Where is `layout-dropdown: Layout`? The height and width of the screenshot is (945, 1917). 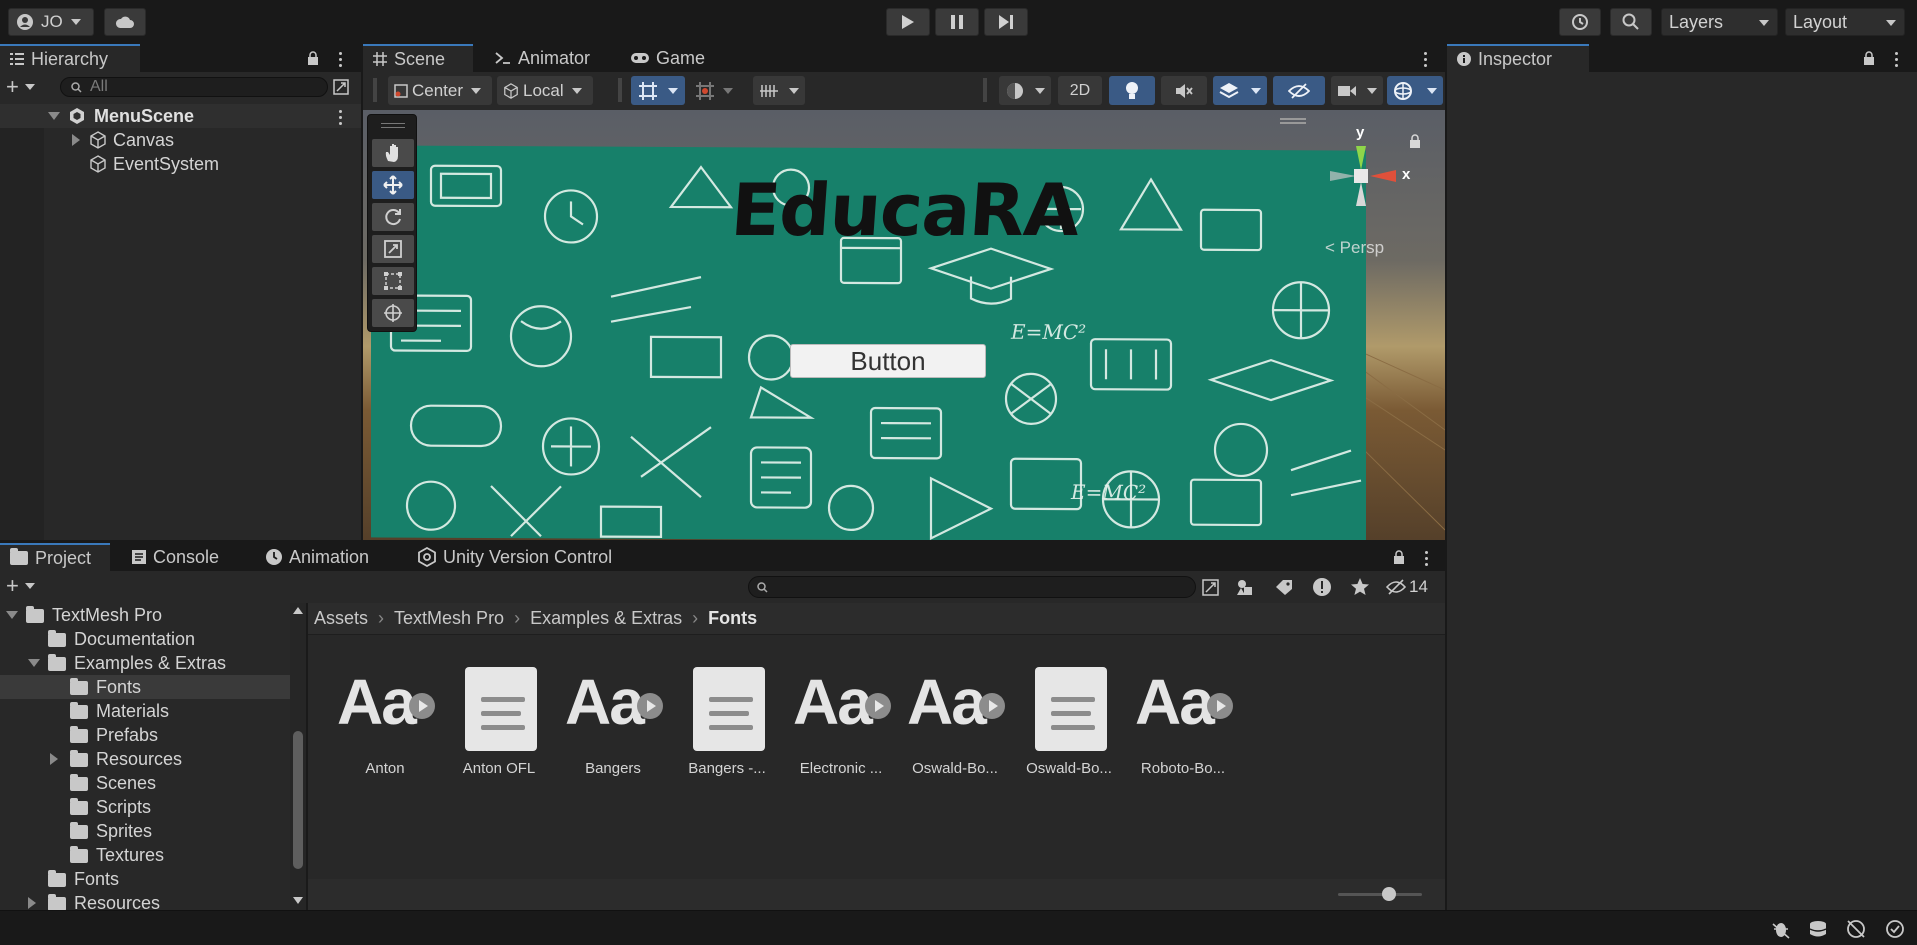
layout-dropdown: Layout is located at coordinates (1845, 22).